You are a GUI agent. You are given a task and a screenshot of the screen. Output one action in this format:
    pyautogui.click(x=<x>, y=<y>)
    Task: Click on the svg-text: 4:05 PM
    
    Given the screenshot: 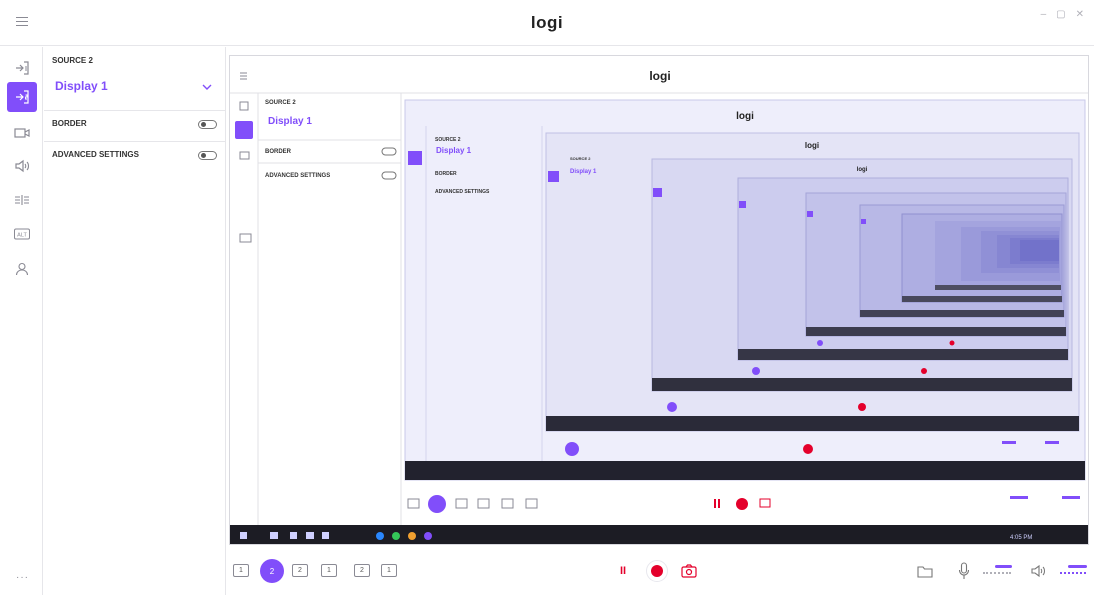 What is the action you would take?
    pyautogui.click(x=1021, y=538)
    